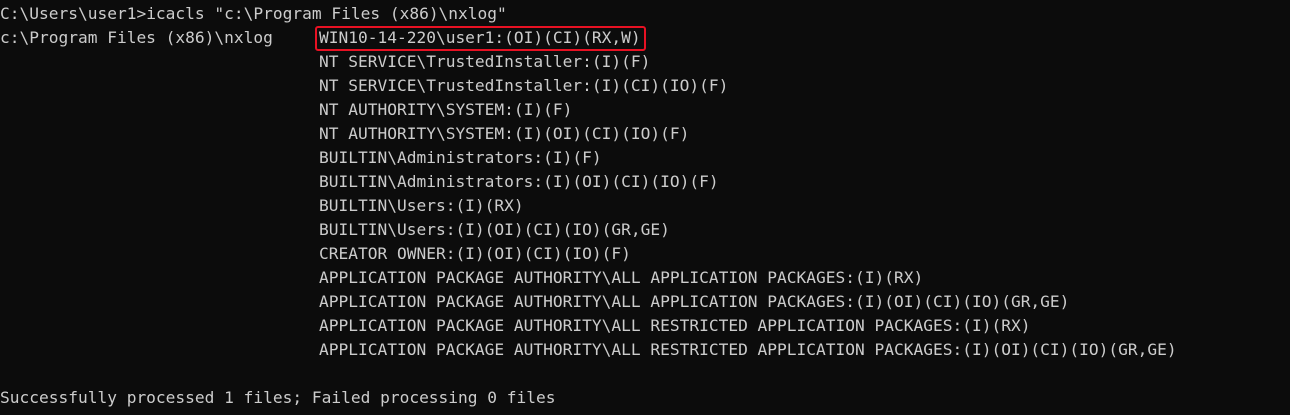 This screenshot has height=415, width=1290. I want to click on acl-entry: BUILTIN\Administrators:(I)(F), so click(460, 157).